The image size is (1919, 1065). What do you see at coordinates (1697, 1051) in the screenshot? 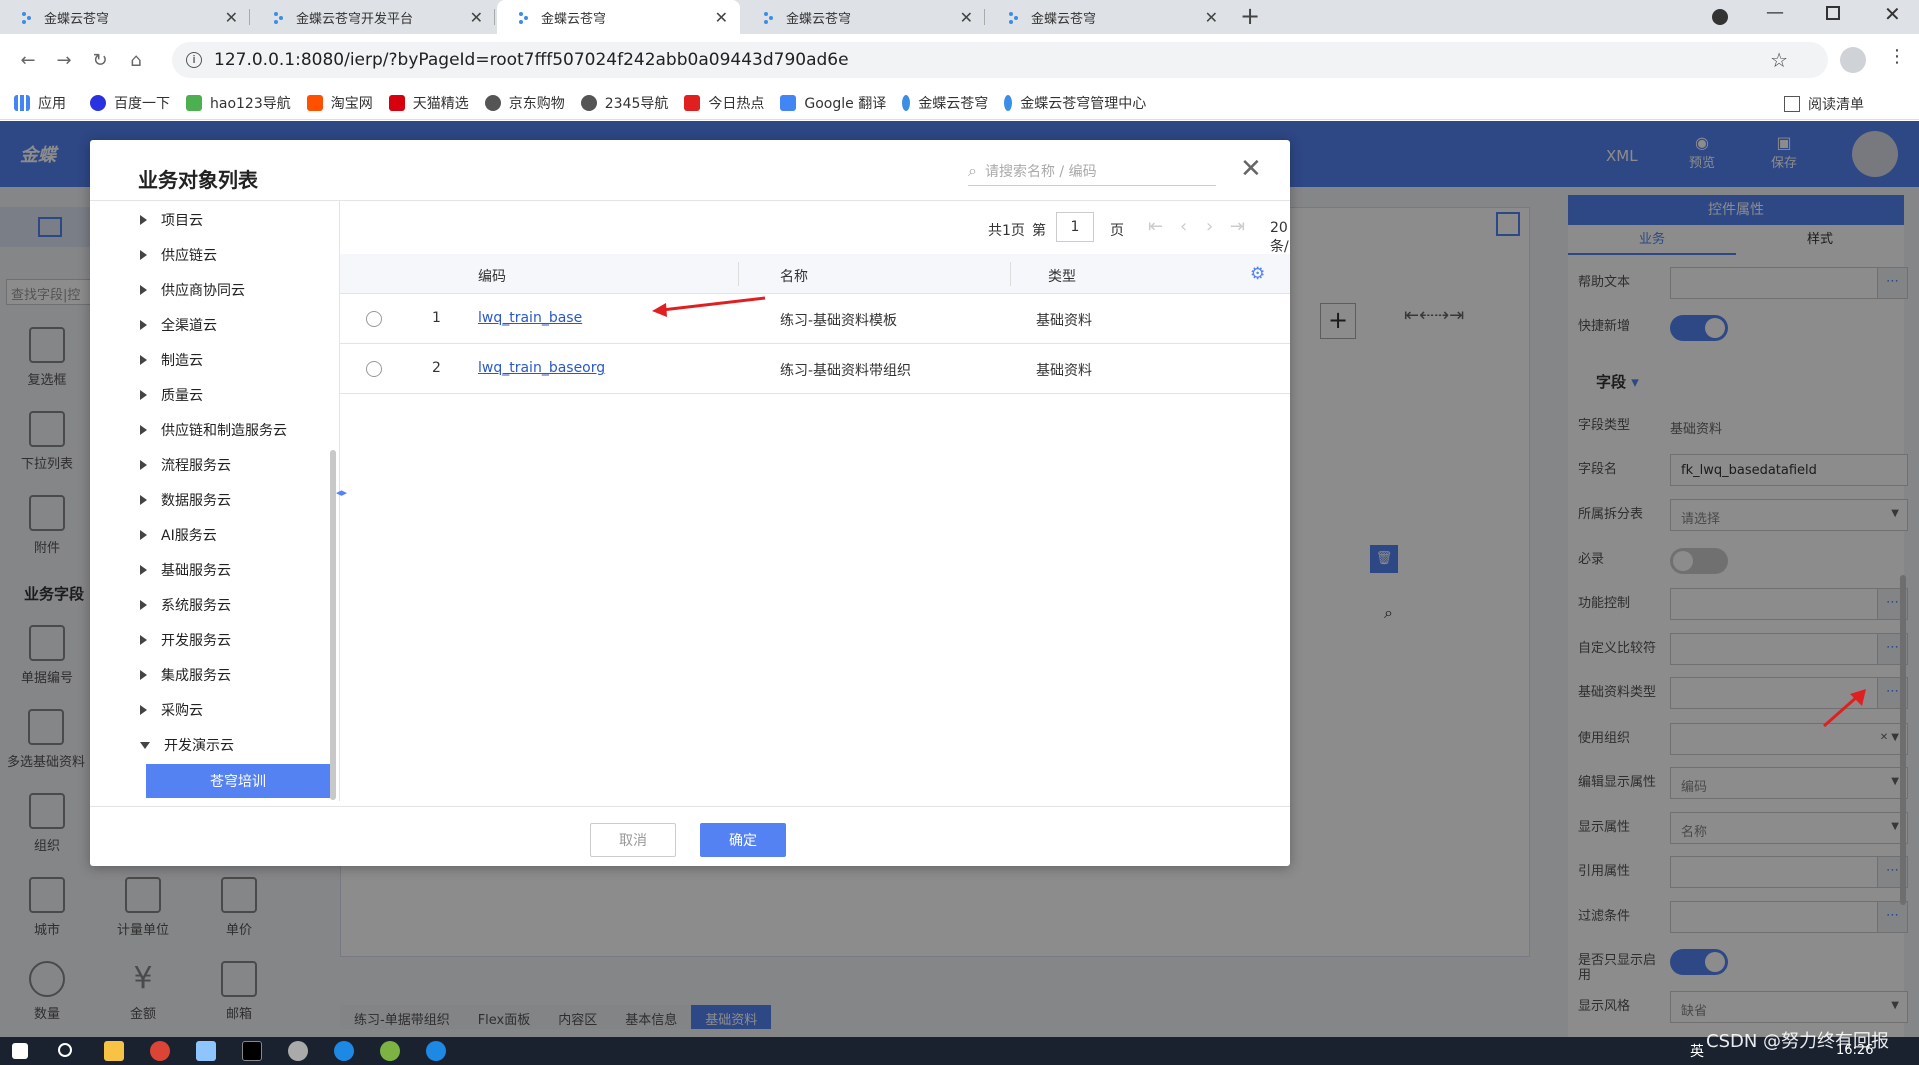
I see `ime-indicator: 英` at bounding box center [1697, 1051].